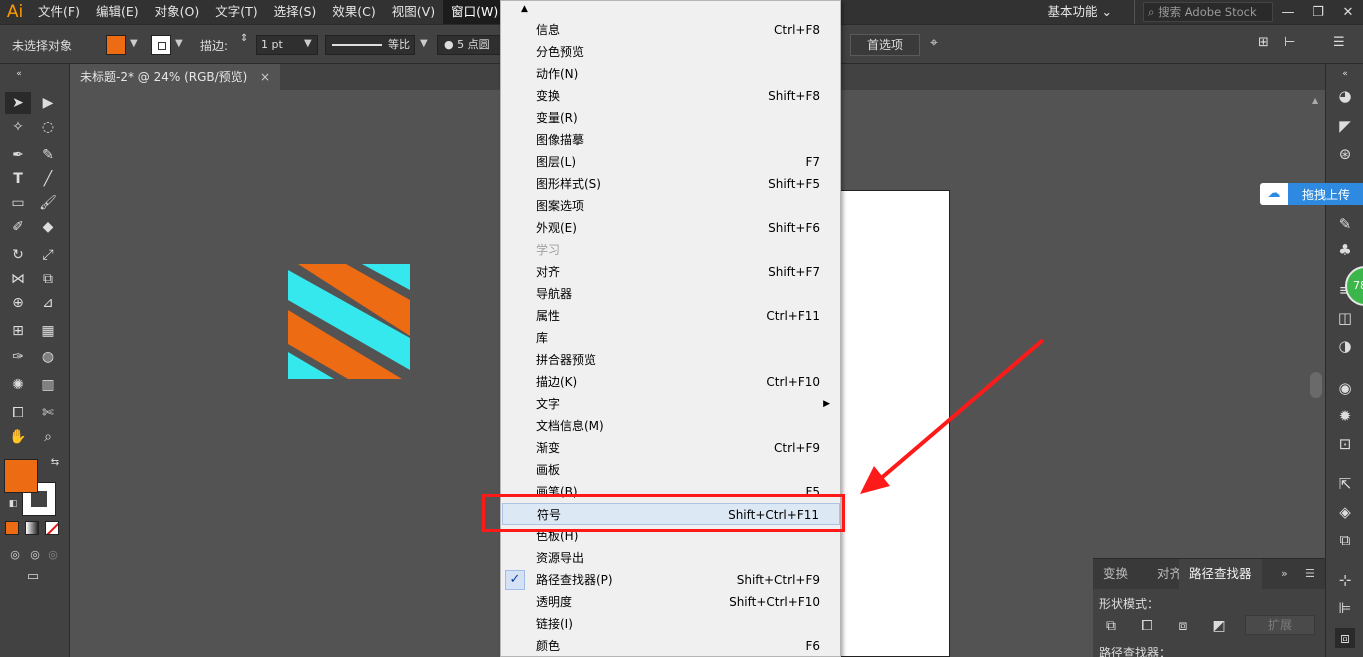  I want to click on menu-item-window-1: 分色预览, so click(671, 52).